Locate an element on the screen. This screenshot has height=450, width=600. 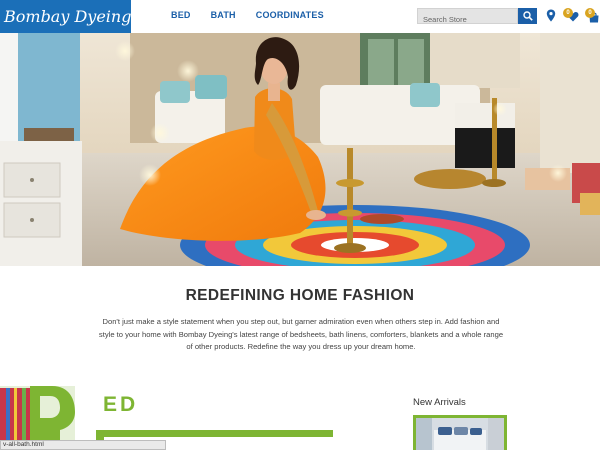
new-arrivals-title: New Arrivals is located at coordinates (439, 402).